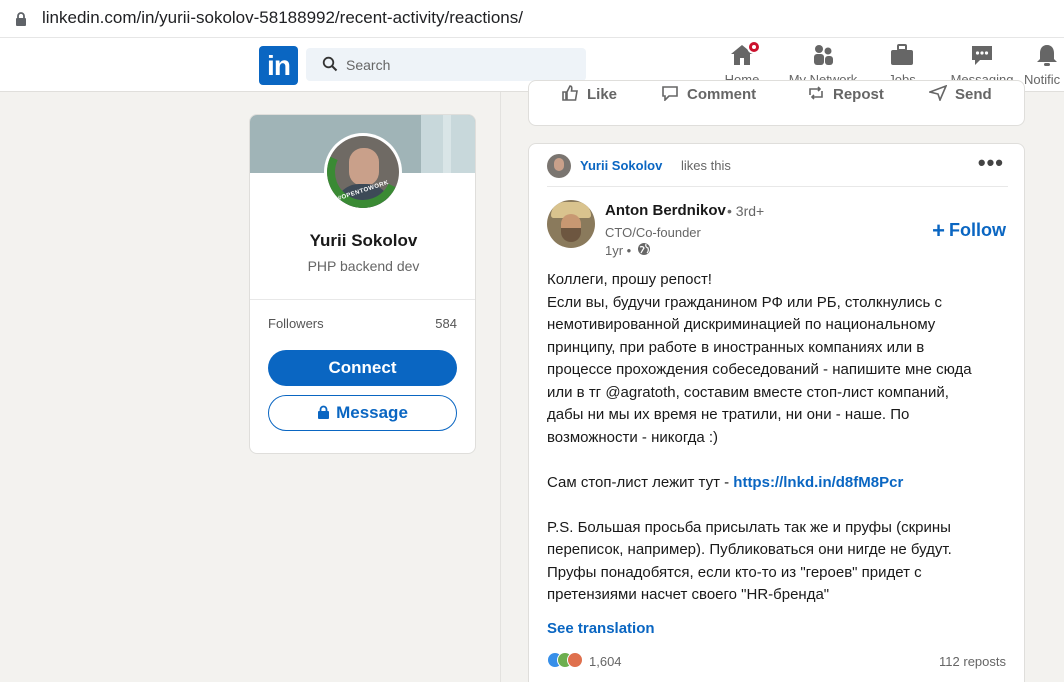 The width and height of the screenshot is (1064, 682). Describe the element at coordinates (446, 323) in the screenshot. I see `followers-count: 584` at that location.